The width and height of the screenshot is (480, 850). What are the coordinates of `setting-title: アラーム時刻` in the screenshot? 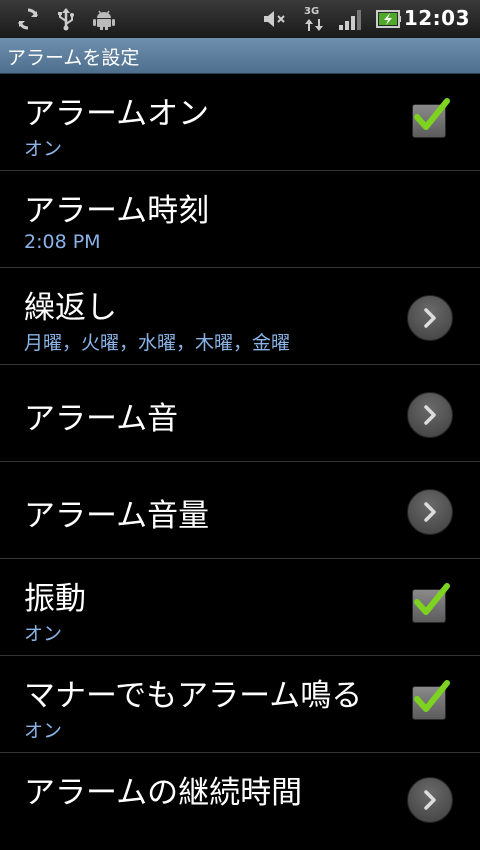 It's located at (117, 211).